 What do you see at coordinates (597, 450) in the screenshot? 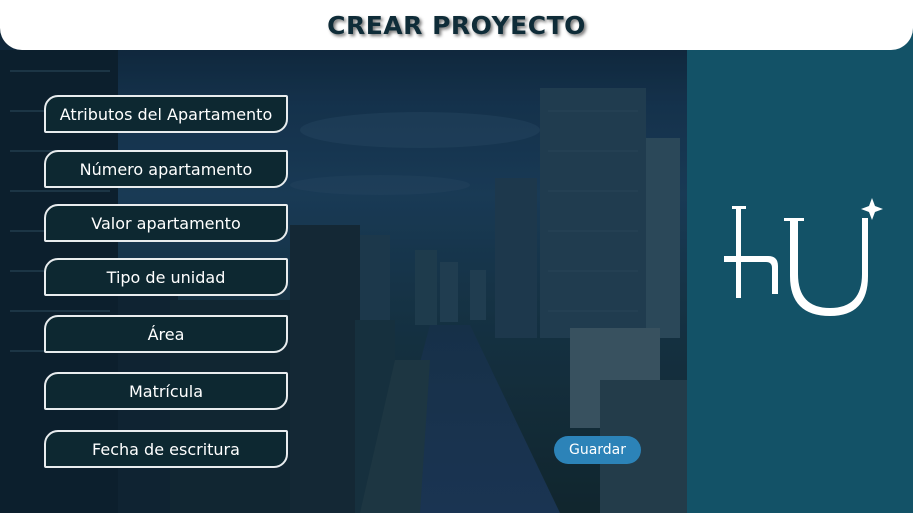
I see `save-button: Guardar` at bounding box center [597, 450].